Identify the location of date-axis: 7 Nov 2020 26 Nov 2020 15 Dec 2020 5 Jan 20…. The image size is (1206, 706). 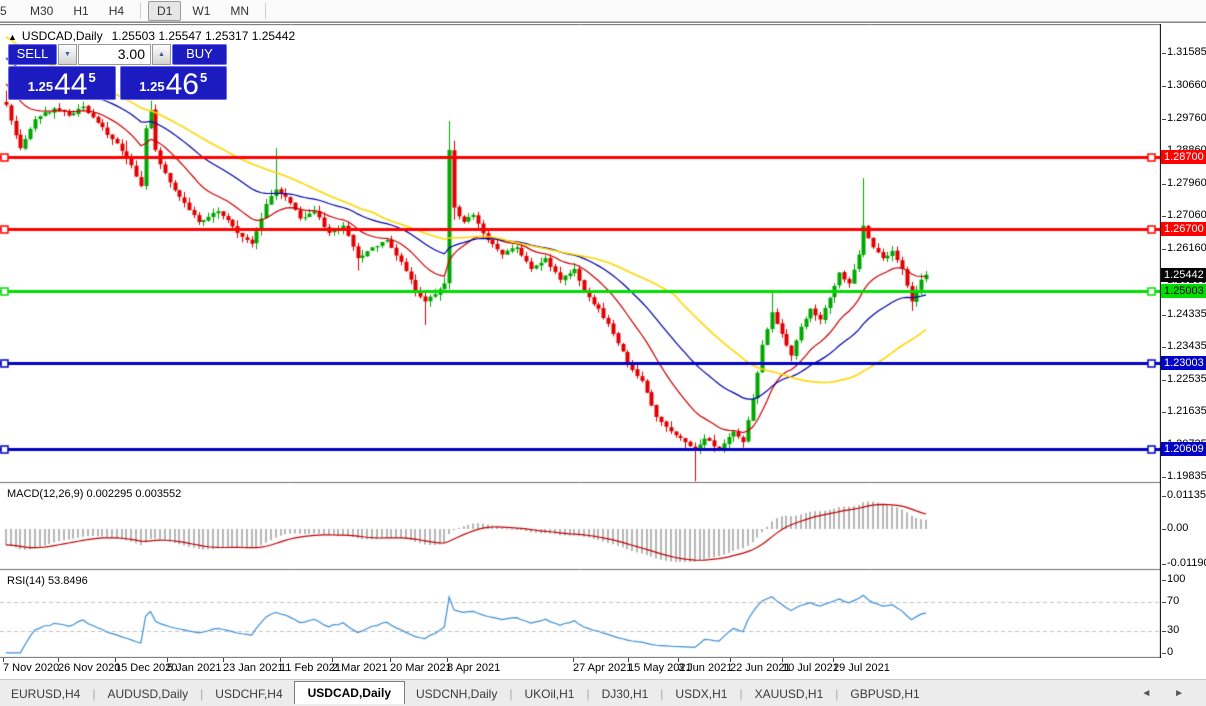
(580, 669).